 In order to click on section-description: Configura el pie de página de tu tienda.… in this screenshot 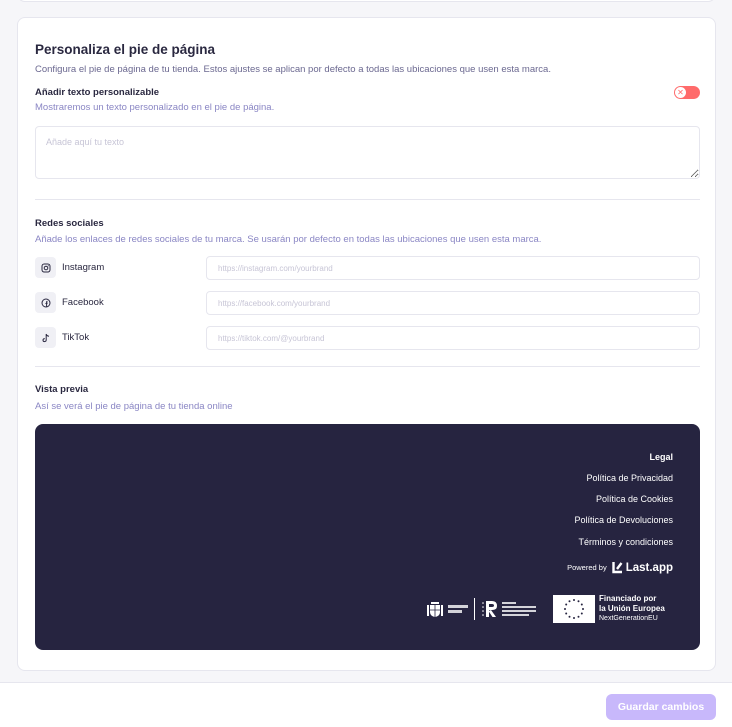, I will do `click(293, 69)`.